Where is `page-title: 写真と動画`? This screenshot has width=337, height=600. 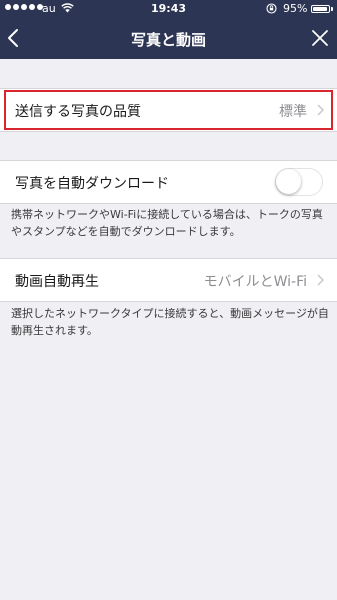 page-title: 写真と動画 is located at coordinates (168, 40).